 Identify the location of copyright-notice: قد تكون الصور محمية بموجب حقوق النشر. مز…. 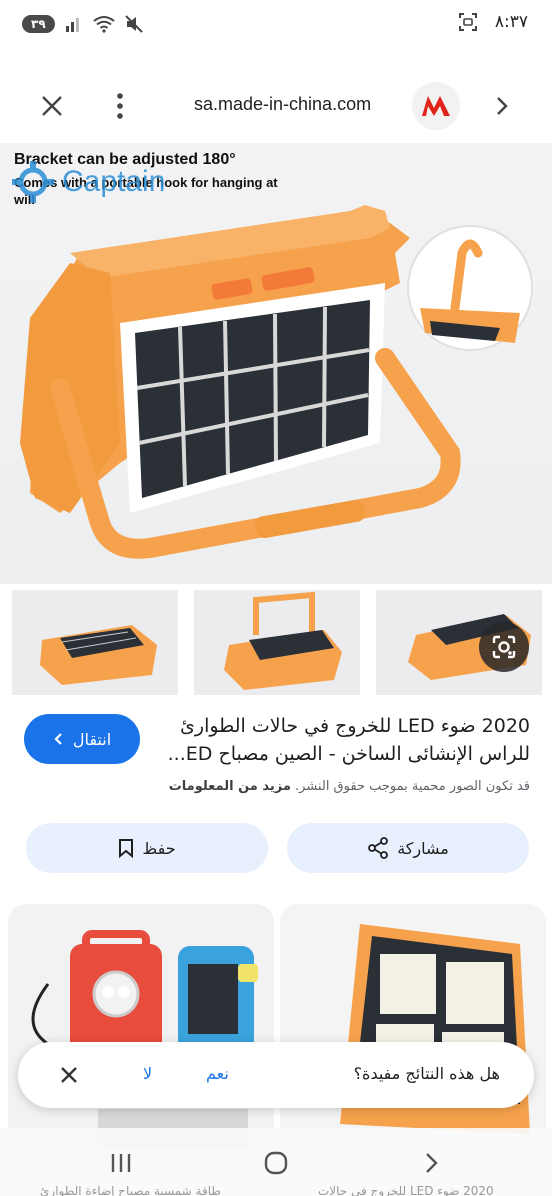
(349, 786).